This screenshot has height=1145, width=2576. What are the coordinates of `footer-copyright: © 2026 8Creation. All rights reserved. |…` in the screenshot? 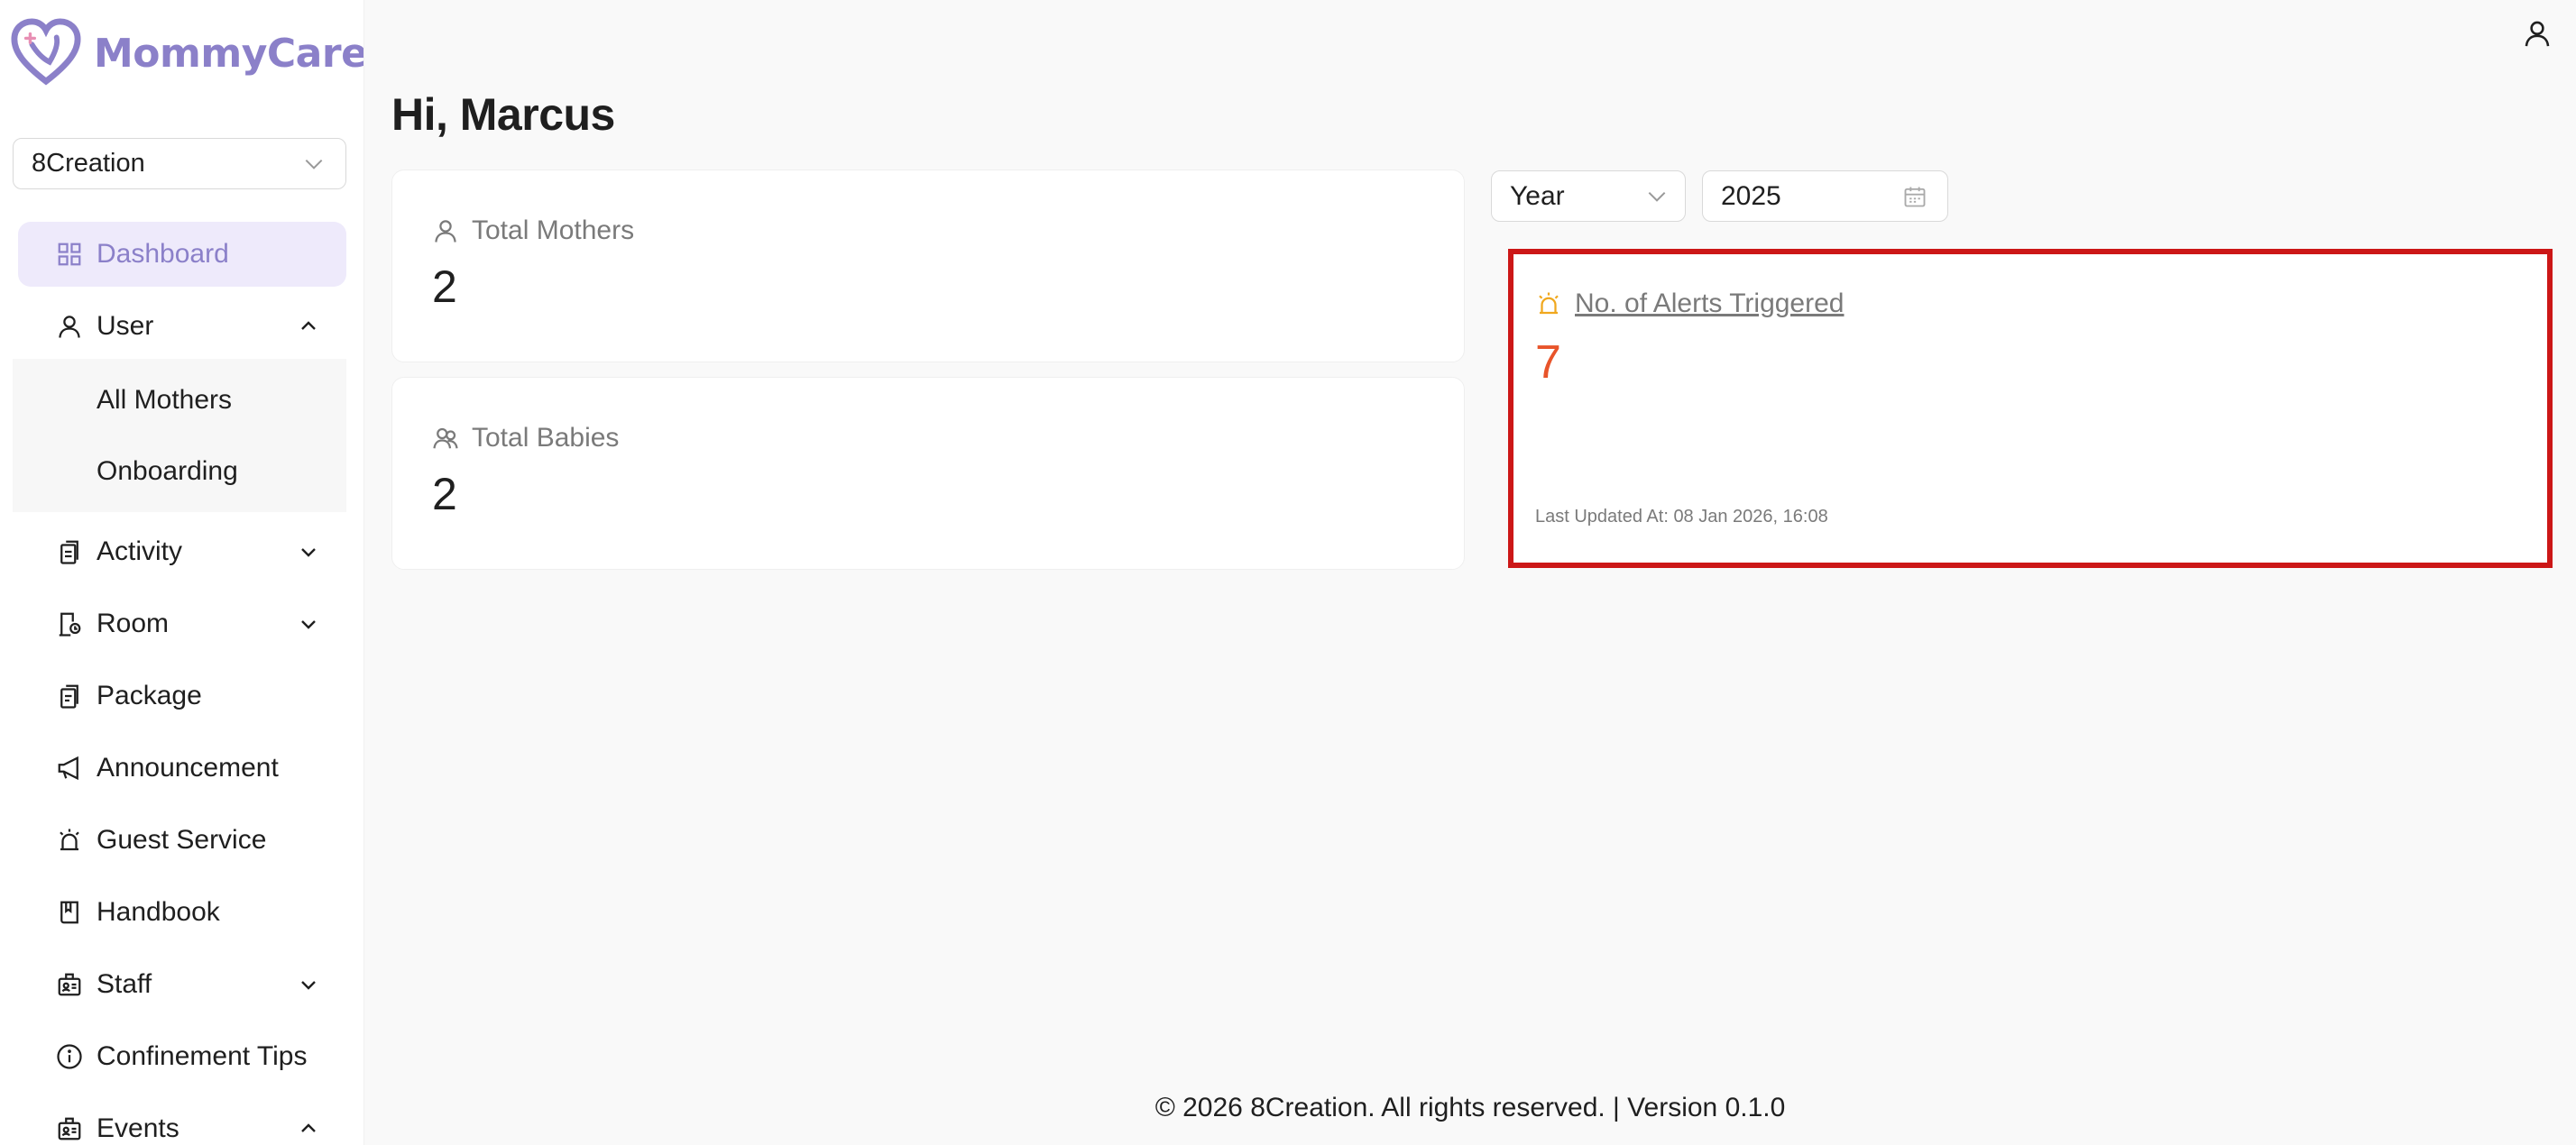 It's located at (1471, 1107).